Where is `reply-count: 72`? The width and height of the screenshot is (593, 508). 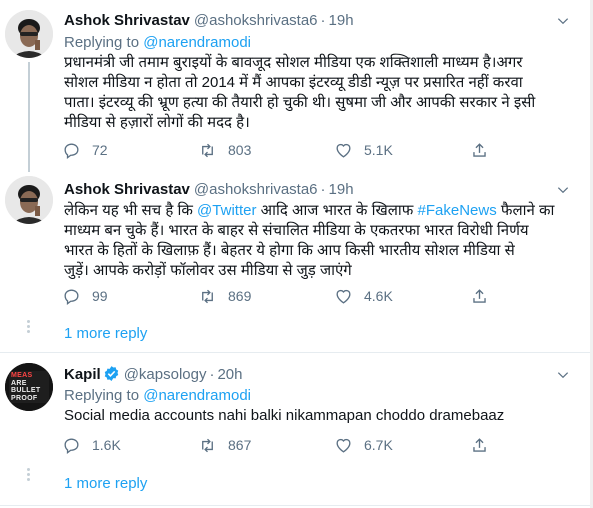
reply-count: 72 is located at coordinates (100, 150).